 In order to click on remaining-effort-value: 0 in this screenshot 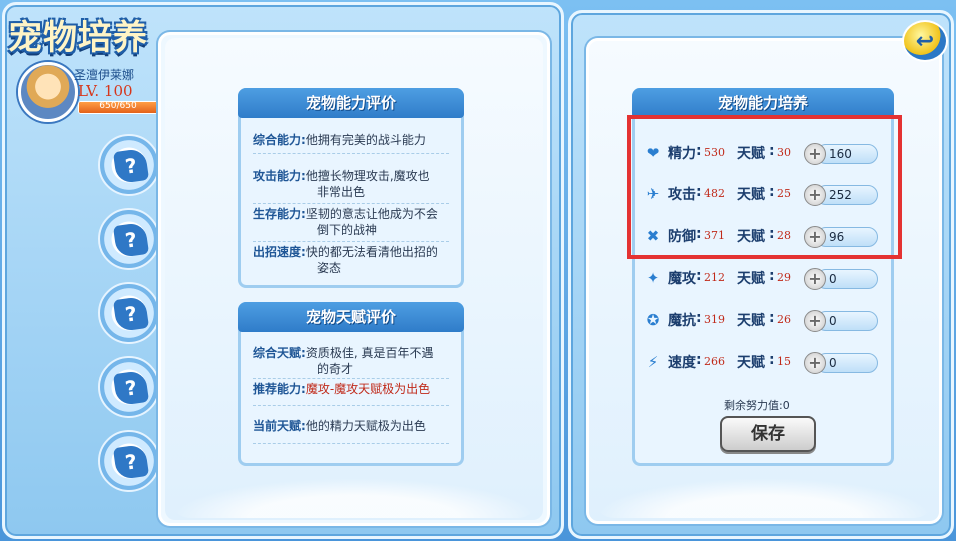, I will do `click(786, 405)`.